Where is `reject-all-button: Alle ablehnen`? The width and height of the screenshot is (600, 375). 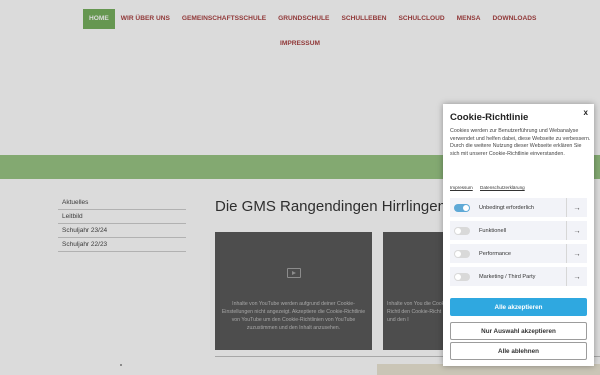 reject-all-button: Alle ablehnen is located at coordinates (518, 351).